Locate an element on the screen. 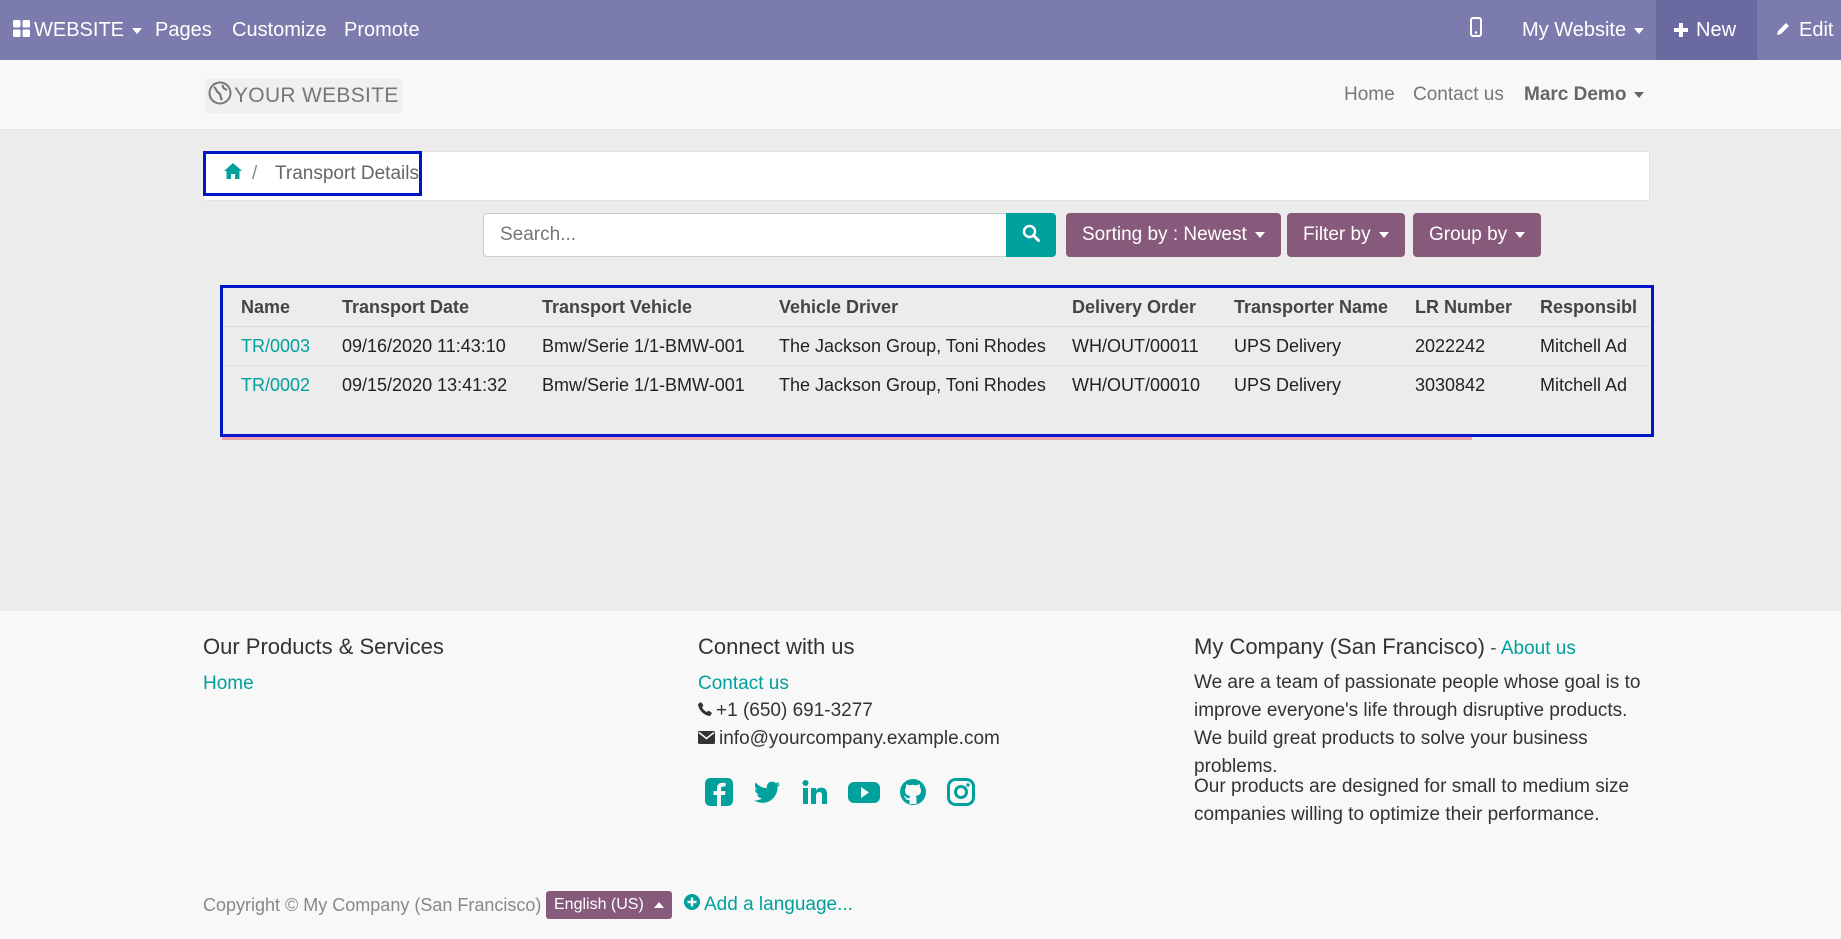 The width and height of the screenshot is (1841, 939). site-logo: YOUR WEBSITE is located at coordinates (303, 96).